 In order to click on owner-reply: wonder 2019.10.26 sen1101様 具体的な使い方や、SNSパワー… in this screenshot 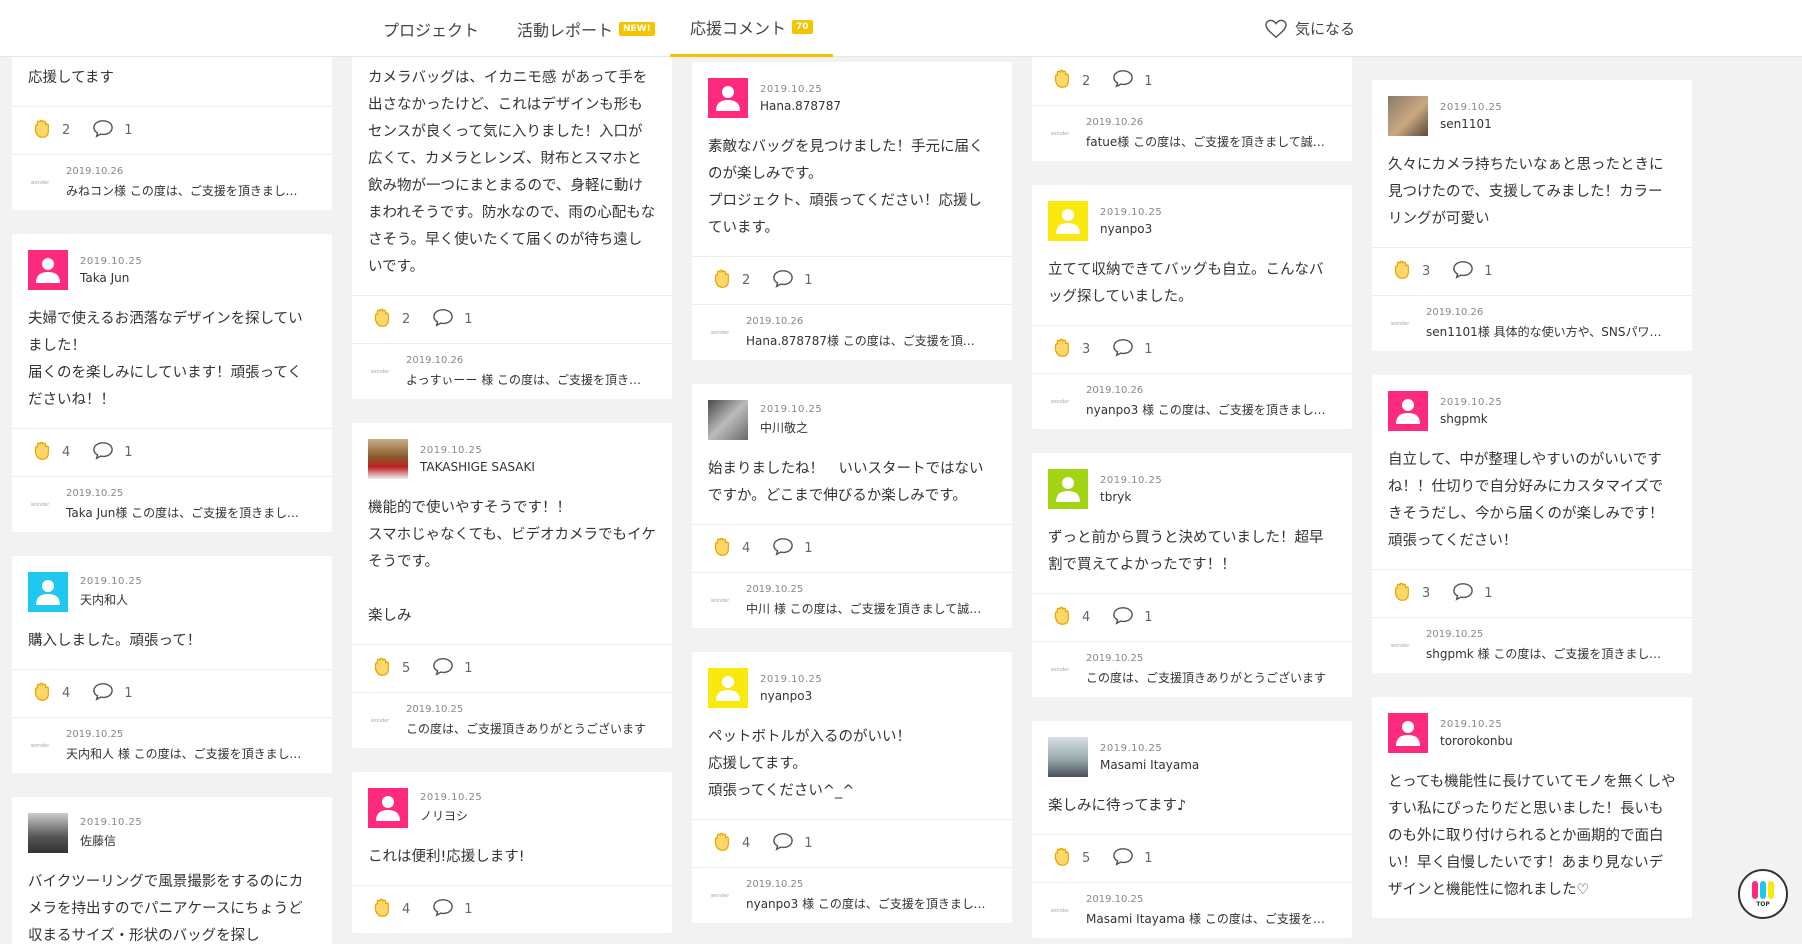, I will do `click(1532, 323)`.